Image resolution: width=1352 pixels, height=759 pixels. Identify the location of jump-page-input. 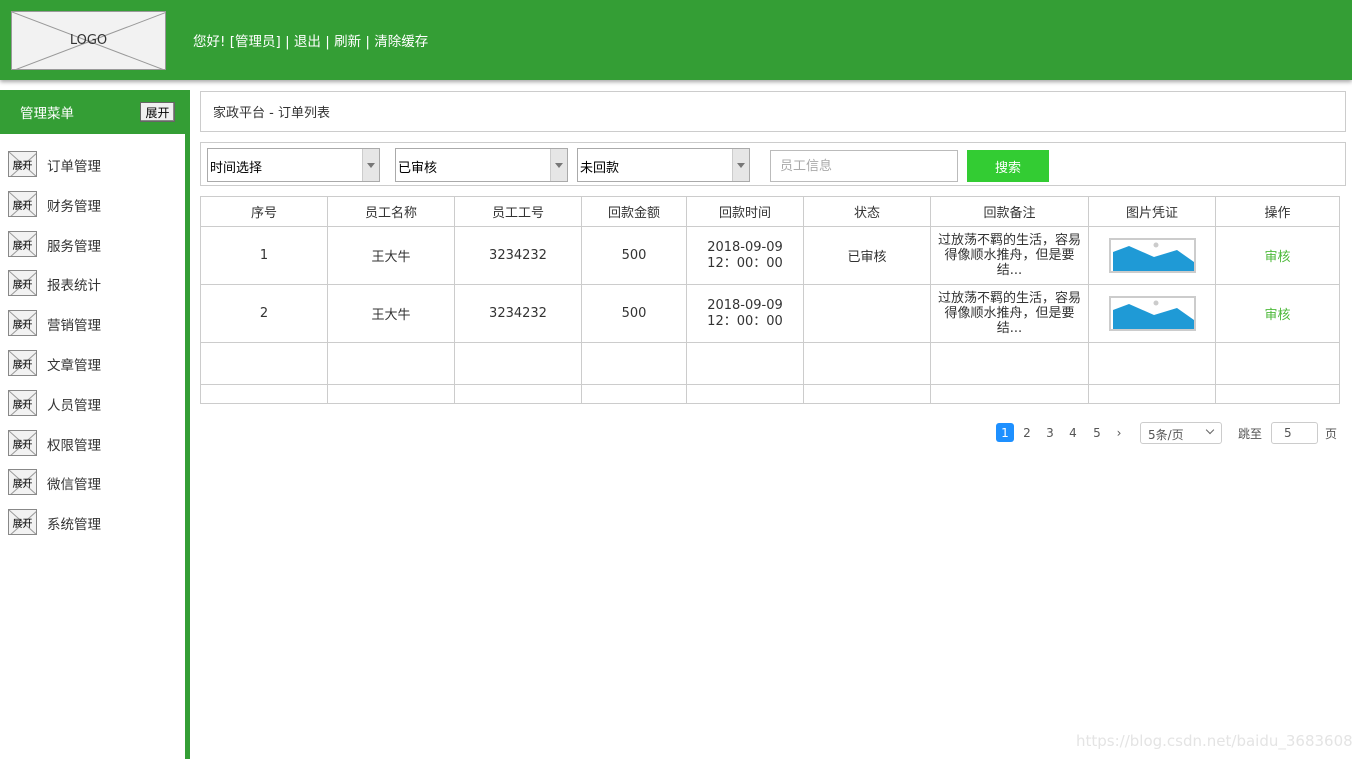
(1294, 433).